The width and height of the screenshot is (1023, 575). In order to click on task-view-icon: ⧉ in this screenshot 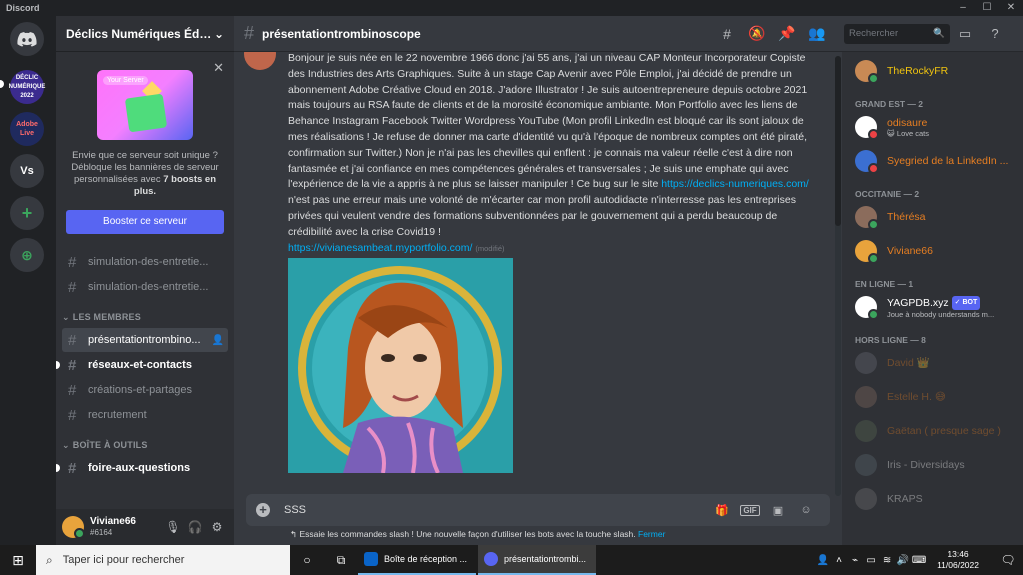, I will do `click(341, 560)`.